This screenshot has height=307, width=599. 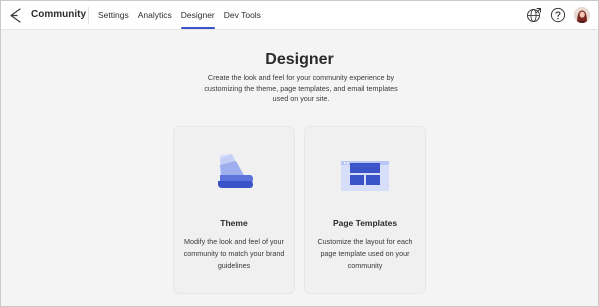 I want to click on avatar-image, so click(x=582, y=15).